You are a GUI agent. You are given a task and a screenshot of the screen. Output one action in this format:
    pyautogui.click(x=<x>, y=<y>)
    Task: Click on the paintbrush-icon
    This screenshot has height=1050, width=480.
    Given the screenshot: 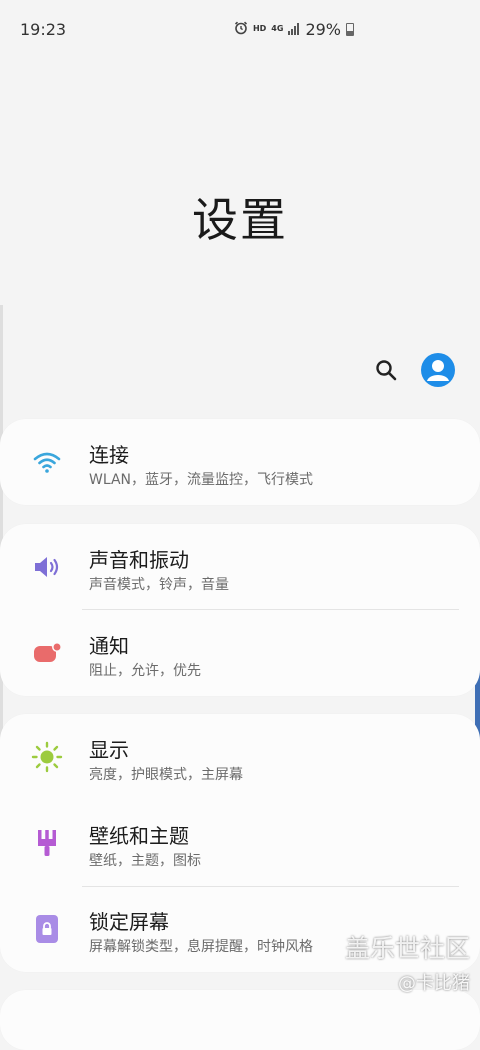 What is the action you would take?
    pyautogui.click(x=47, y=843)
    